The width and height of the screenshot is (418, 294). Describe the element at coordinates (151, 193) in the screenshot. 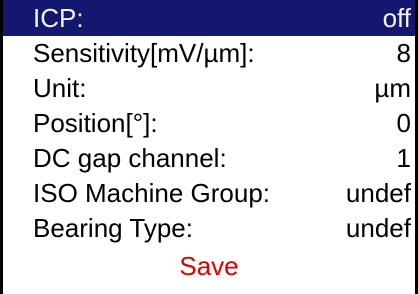

I see `menu-row-label: ISO Machine Group:` at that location.